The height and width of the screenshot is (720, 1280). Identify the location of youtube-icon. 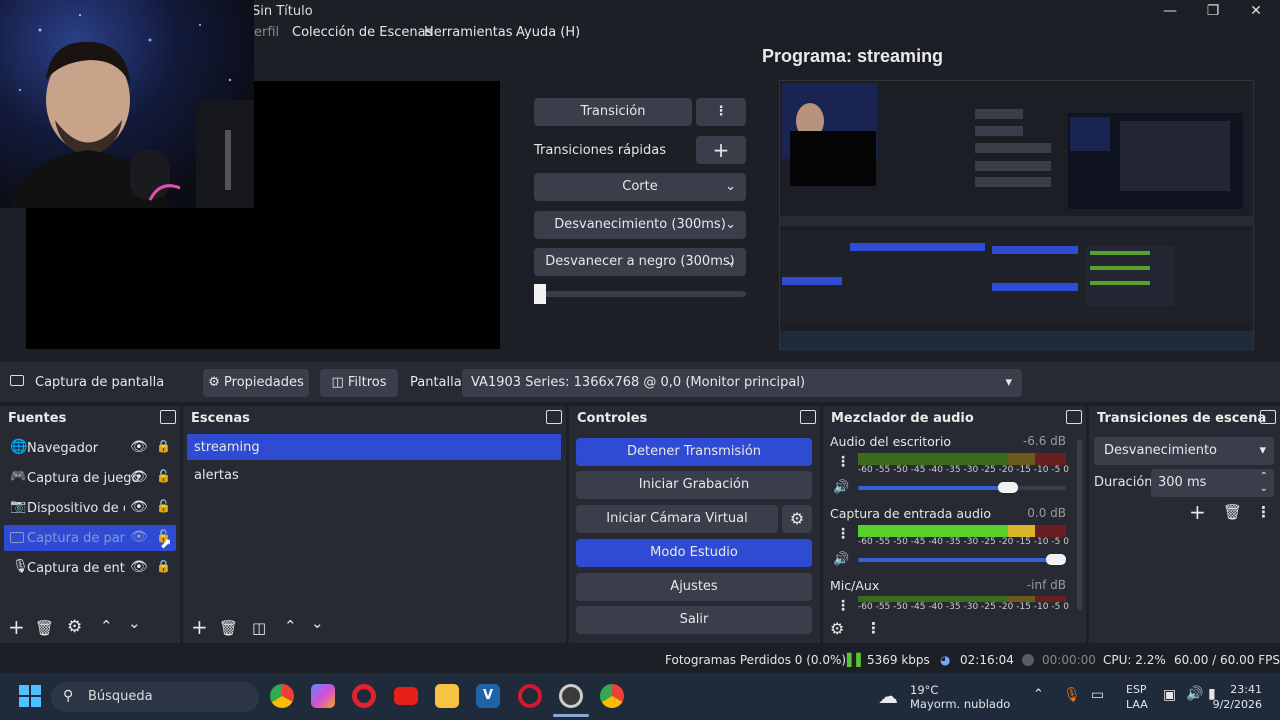
(406, 696).